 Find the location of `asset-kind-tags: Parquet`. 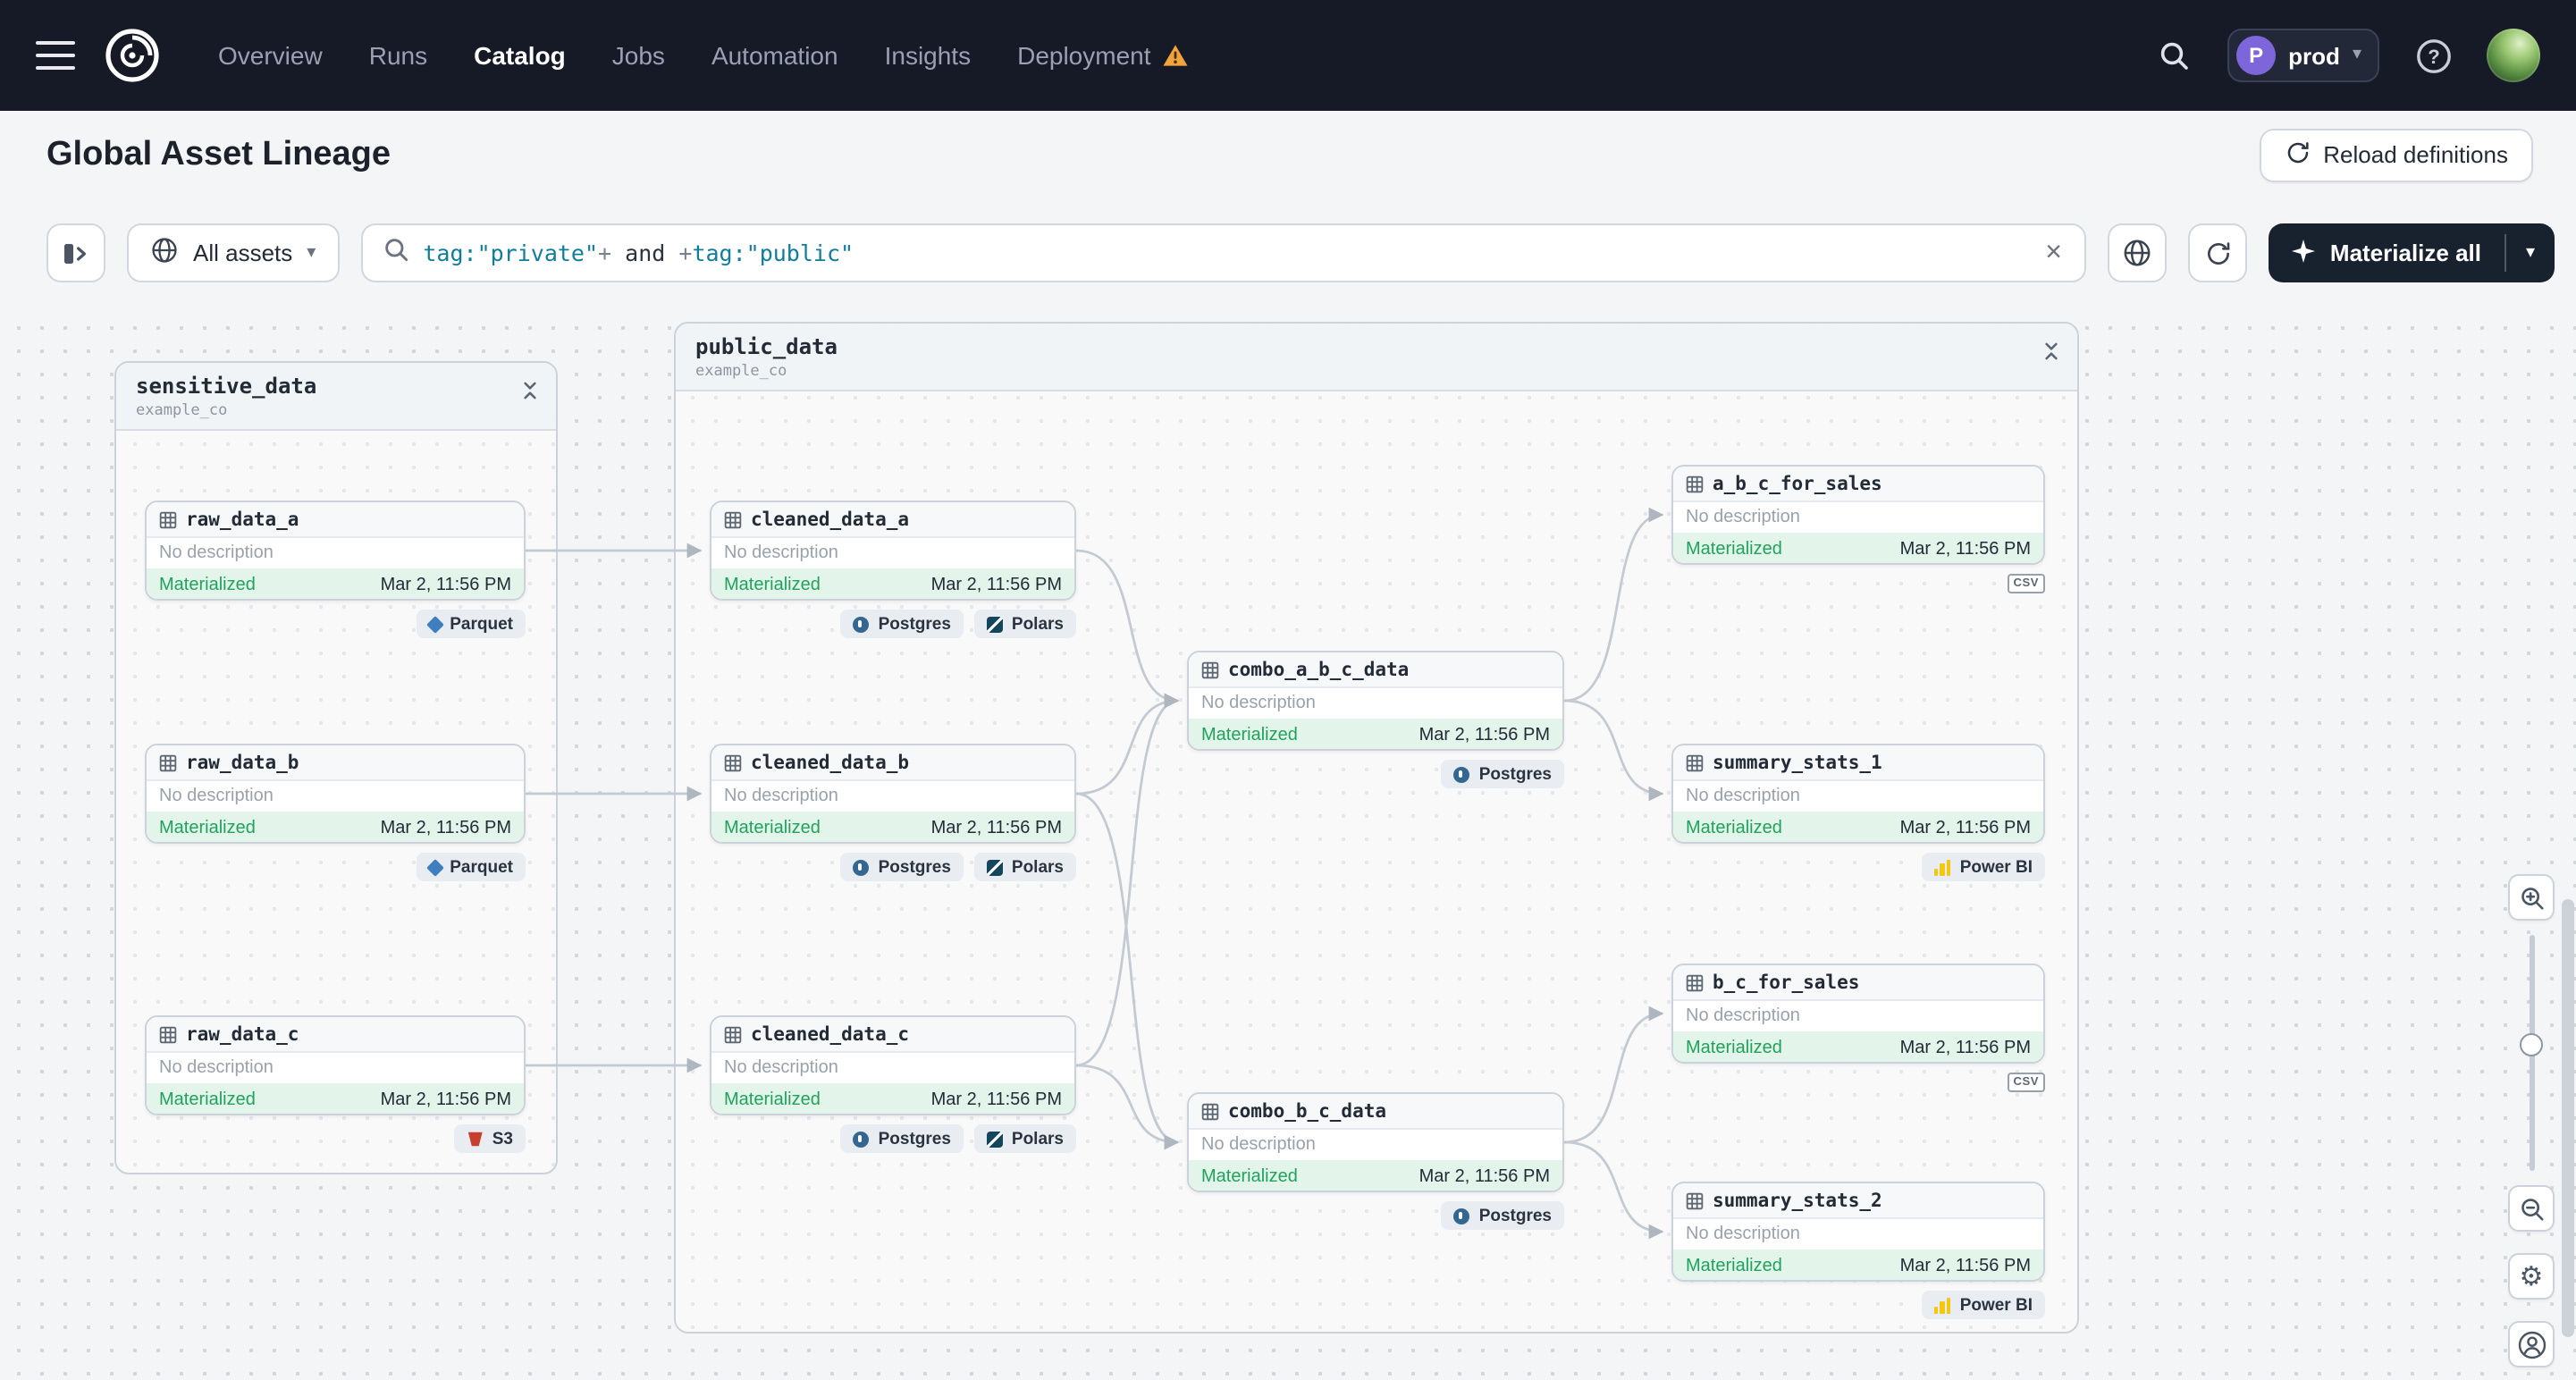

asset-kind-tags: Parquet is located at coordinates (336, 867).